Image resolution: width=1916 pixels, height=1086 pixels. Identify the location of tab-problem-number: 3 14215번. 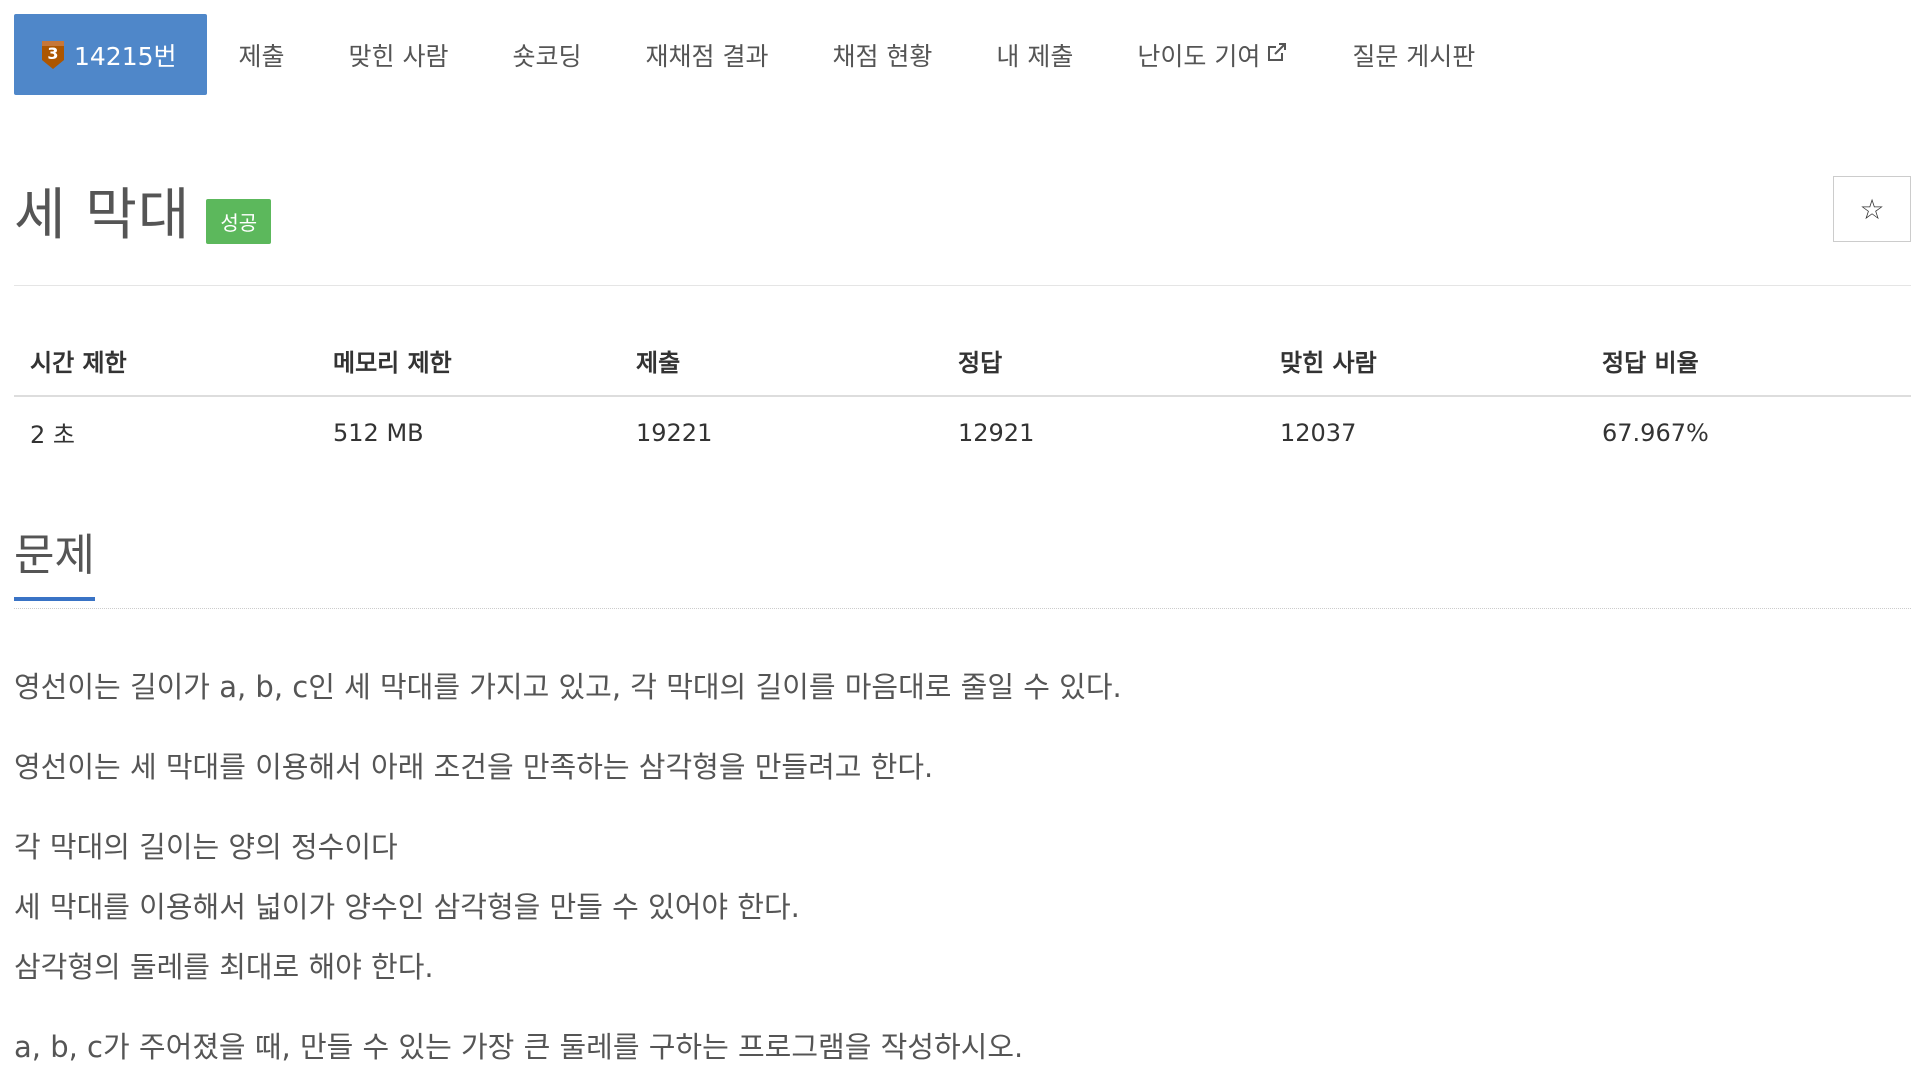
(110, 54).